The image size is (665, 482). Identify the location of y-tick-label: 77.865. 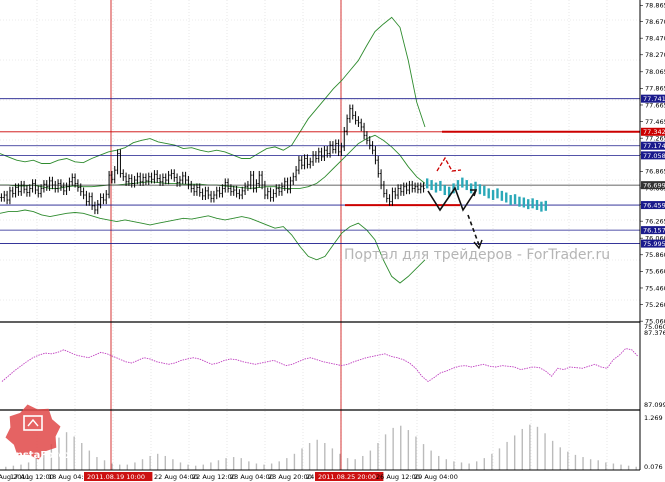
(655, 89).